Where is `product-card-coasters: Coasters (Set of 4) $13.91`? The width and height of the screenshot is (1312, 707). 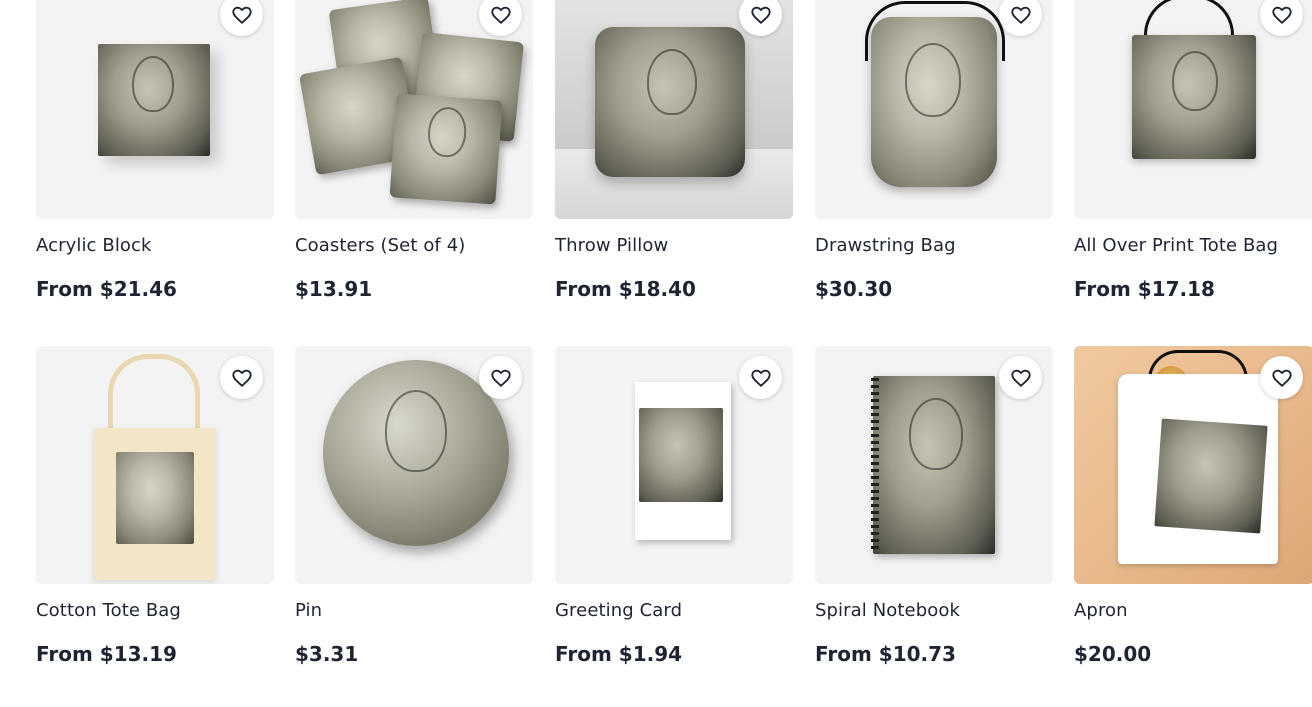
product-card-coasters: Coasters (Set of 4) $13.91 is located at coordinates (414, 150).